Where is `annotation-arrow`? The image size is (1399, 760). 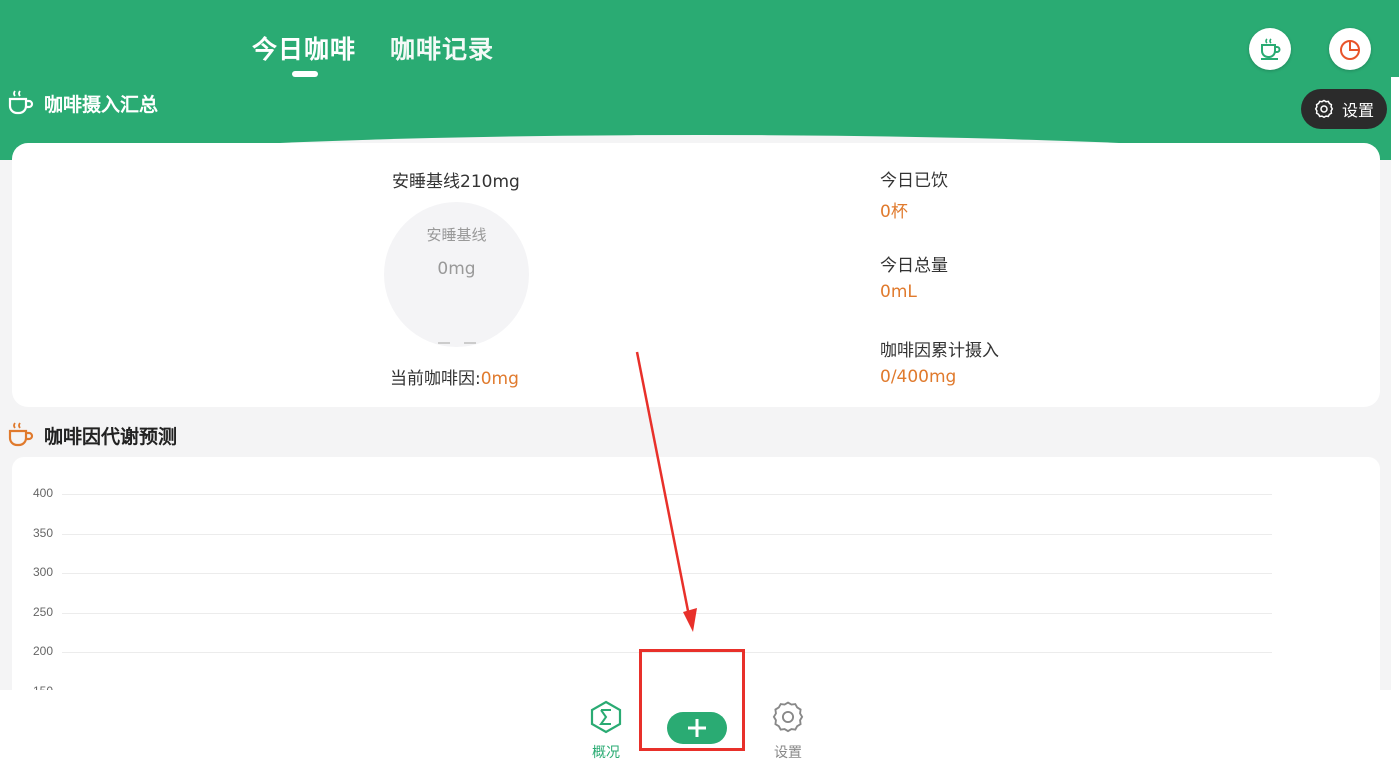
annotation-arrow is located at coordinates (666, 491).